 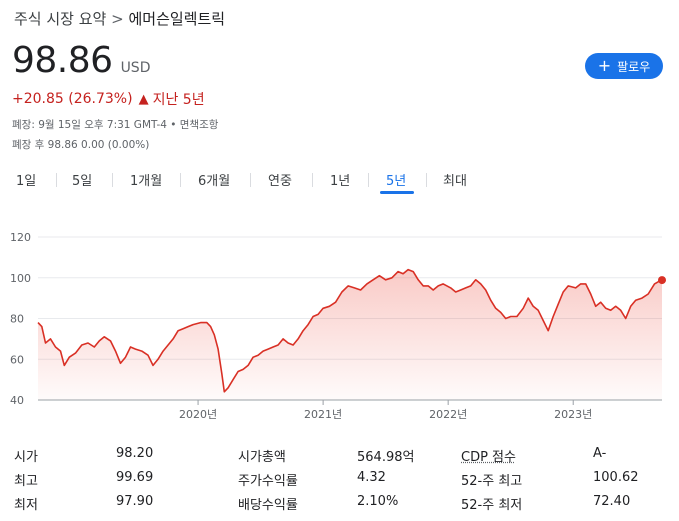 I want to click on stat-label-52w-low: 52-주 최저, so click(x=492, y=505).